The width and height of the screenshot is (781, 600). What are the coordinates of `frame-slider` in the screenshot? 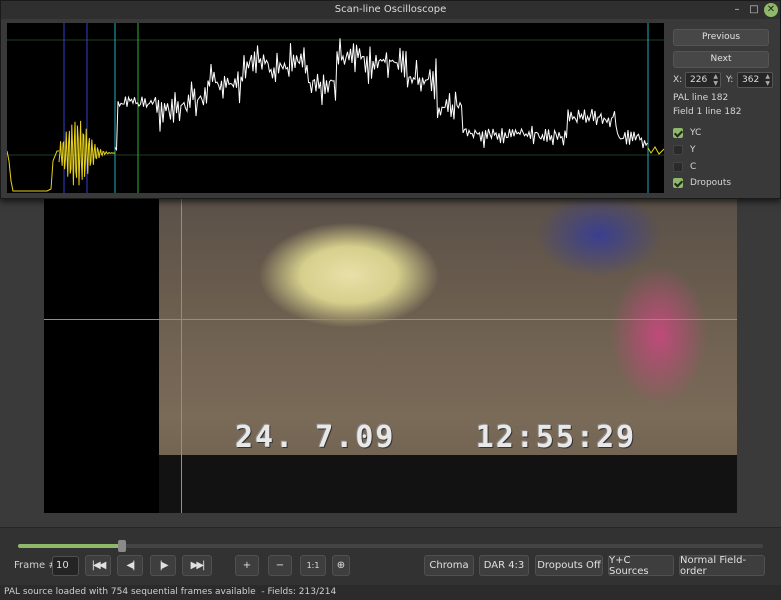 It's located at (390, 546).